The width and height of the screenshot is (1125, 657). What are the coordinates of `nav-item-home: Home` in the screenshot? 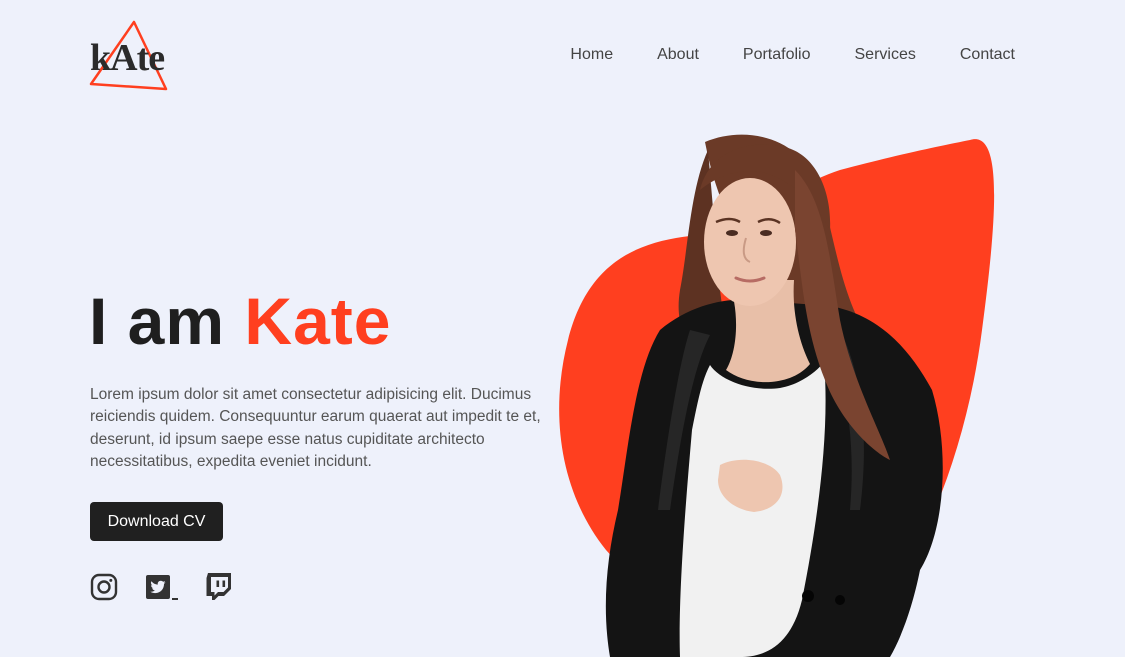 It's located at (591, 55).